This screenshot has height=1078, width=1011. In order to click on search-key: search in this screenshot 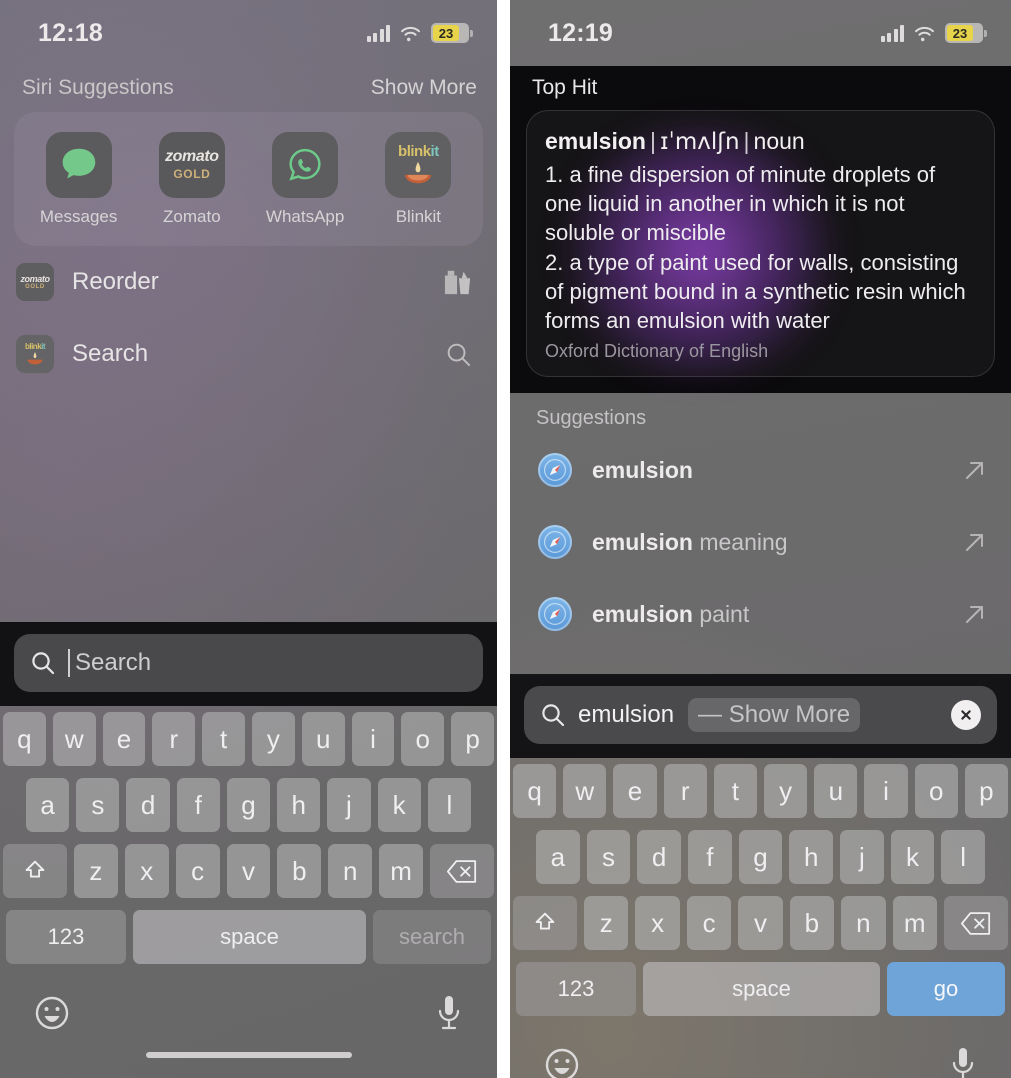, I will do `click(432, 937)`.